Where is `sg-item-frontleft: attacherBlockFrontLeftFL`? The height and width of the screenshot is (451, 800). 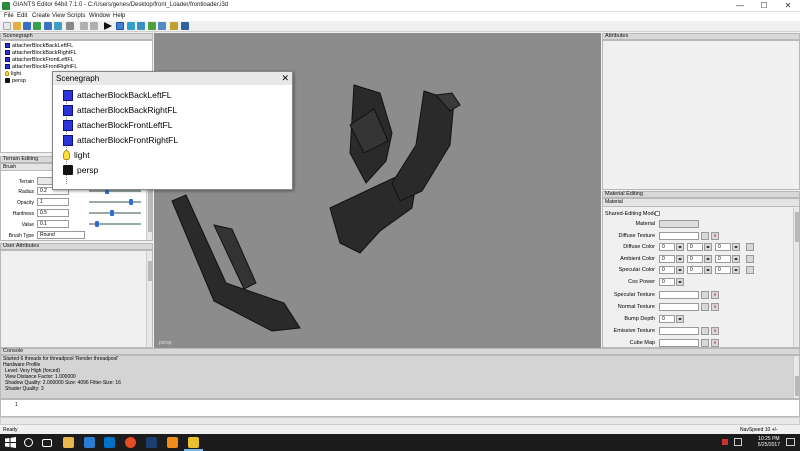 sg-item-frontleft: attacherBlockFrontLeftFL is located at coordinates (117, 125).